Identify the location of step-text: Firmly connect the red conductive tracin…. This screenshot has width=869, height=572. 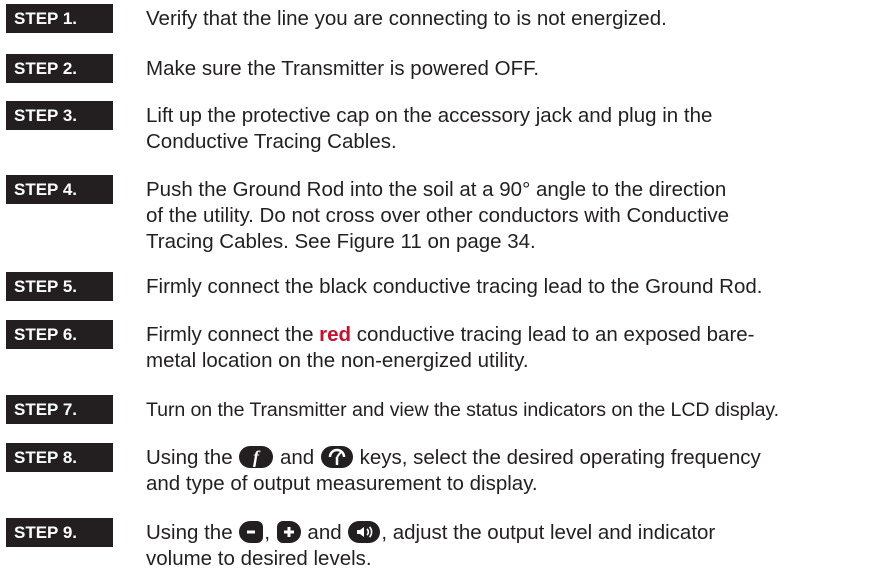
(507, 348).